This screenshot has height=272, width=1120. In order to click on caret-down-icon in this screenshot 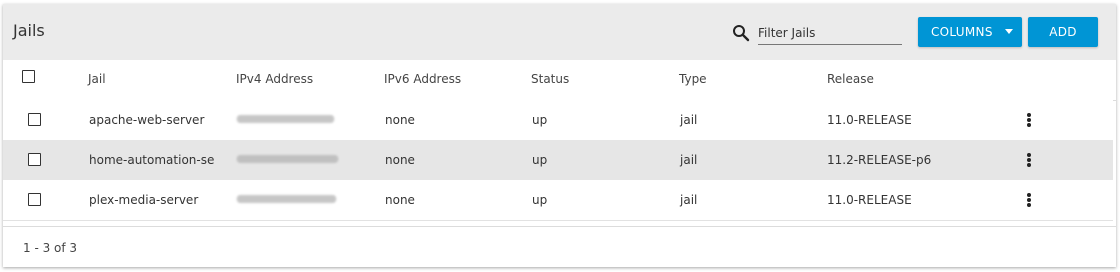, I will do `click(1009, 31)`.